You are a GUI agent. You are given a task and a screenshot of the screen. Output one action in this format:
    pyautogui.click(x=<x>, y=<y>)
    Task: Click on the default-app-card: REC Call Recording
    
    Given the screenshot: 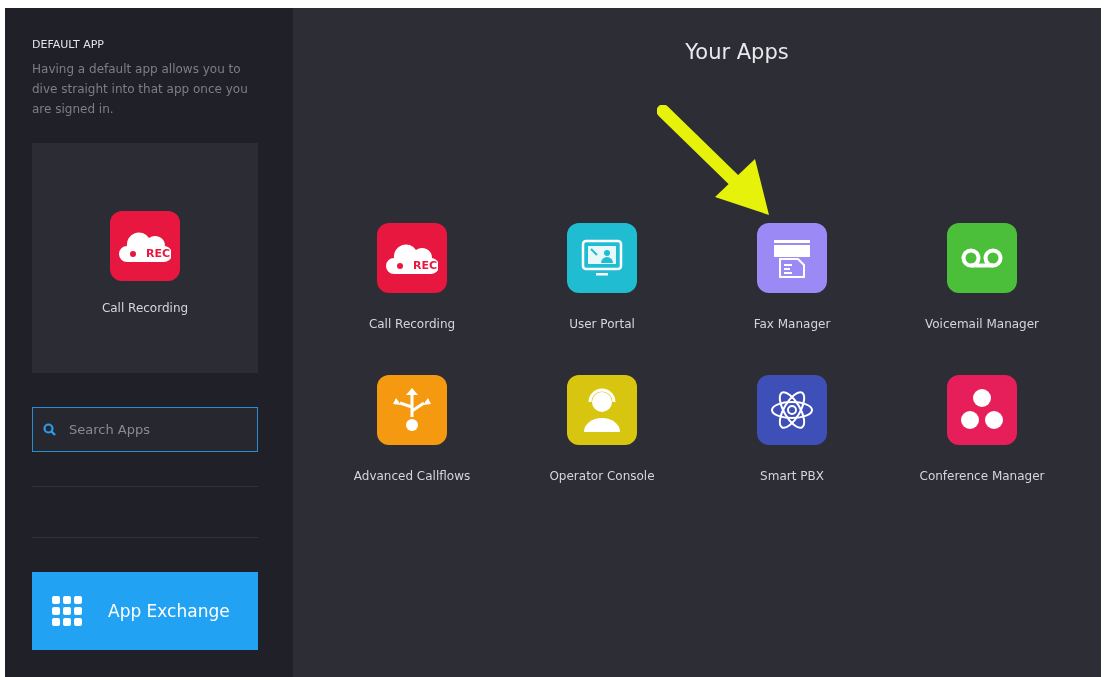 What is the action you would take?
    pyautogui.click(x=145, y=258)
    